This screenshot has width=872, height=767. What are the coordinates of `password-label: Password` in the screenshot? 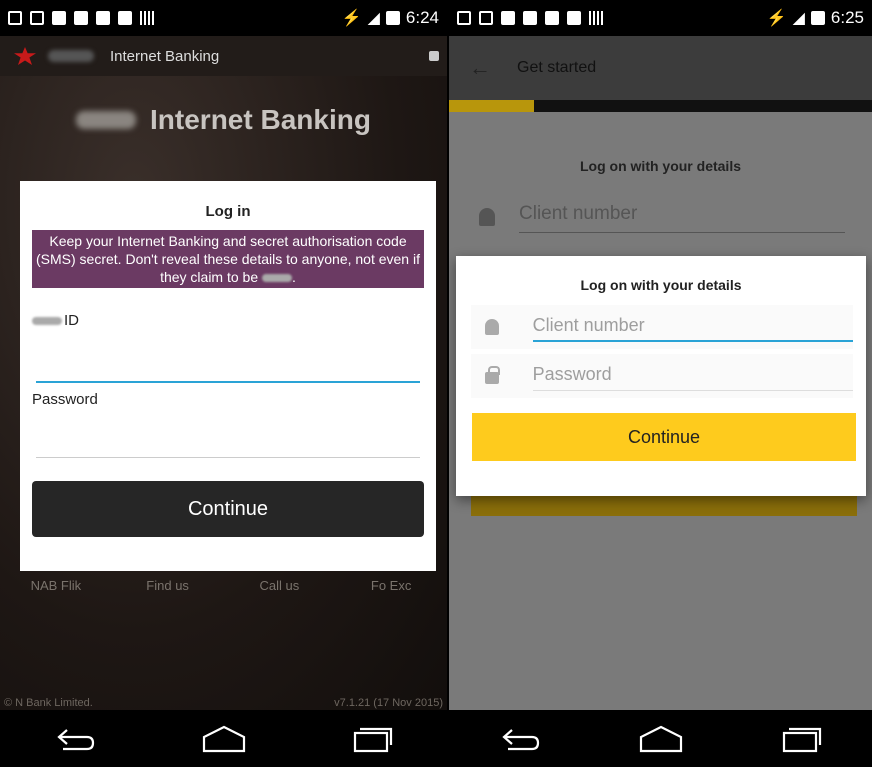 It's located at (65, 399).